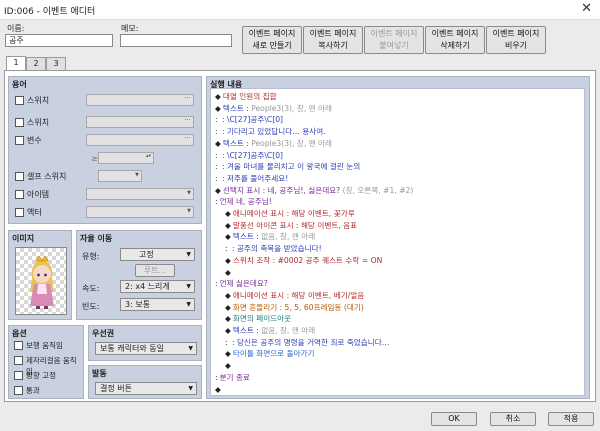 The height and width of the screenshot is (431, 600). Describe the element at coordinates (273, 249) in the screenshot. I see `command-line: : : 공주의 축복을 받았습니다!` at that location.